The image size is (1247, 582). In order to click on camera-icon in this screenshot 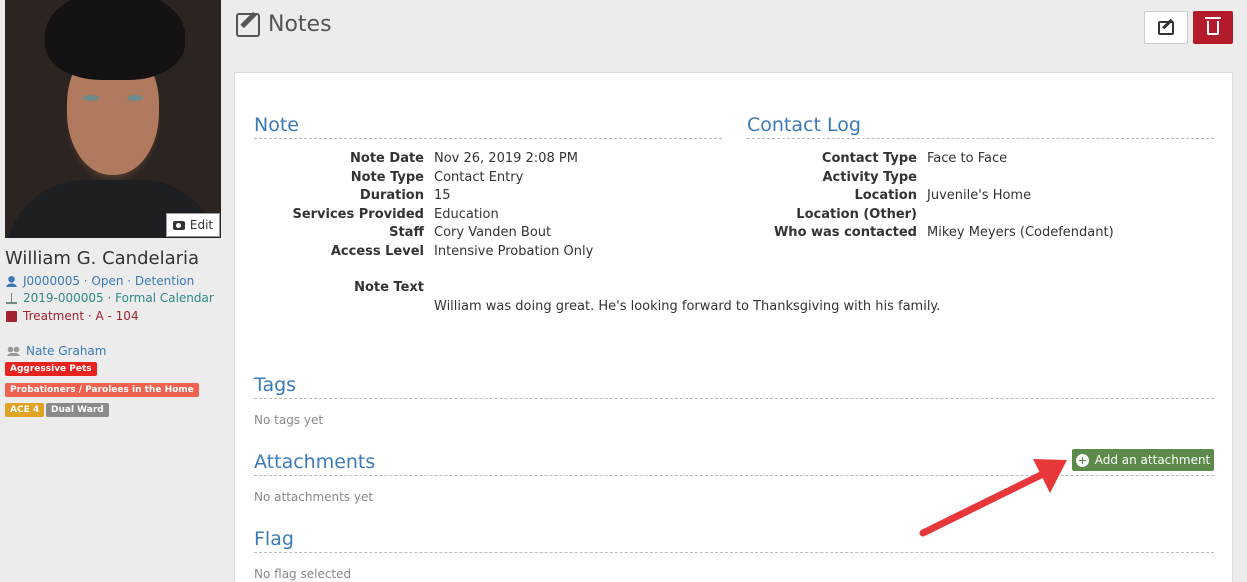, I will do `click(178, 225)`.